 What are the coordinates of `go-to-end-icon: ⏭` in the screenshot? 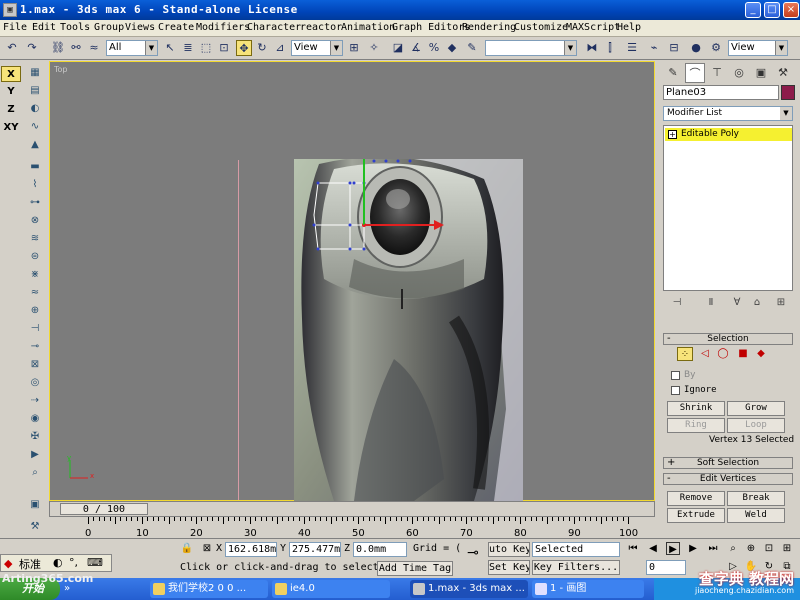 It's located at (713, 548).